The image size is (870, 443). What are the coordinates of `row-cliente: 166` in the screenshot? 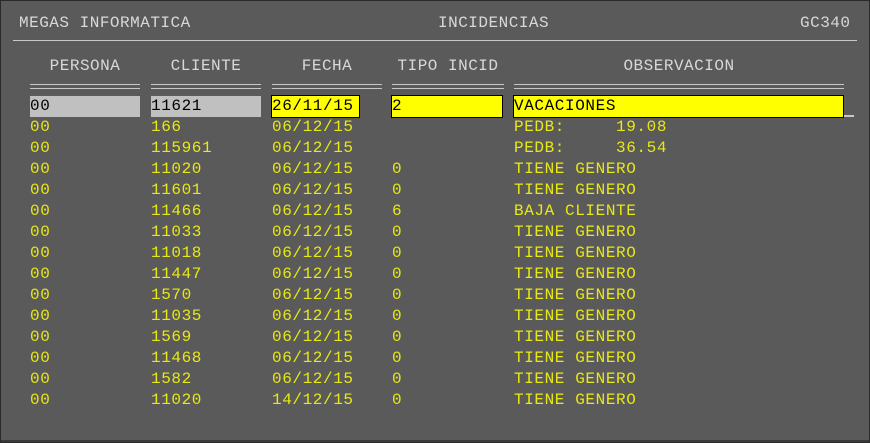 It's located at (166, 127).